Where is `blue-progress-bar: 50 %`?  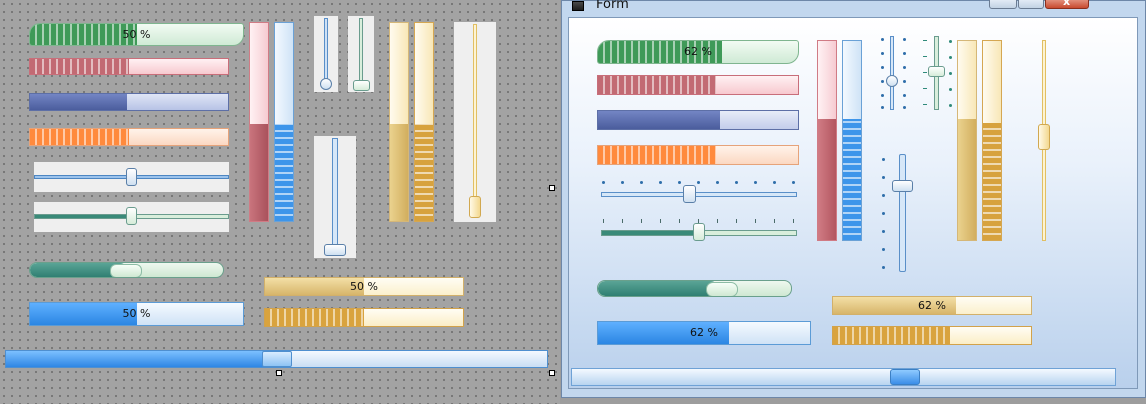 blue-progress-bar: 50 % is located at coordinates (136, 314).